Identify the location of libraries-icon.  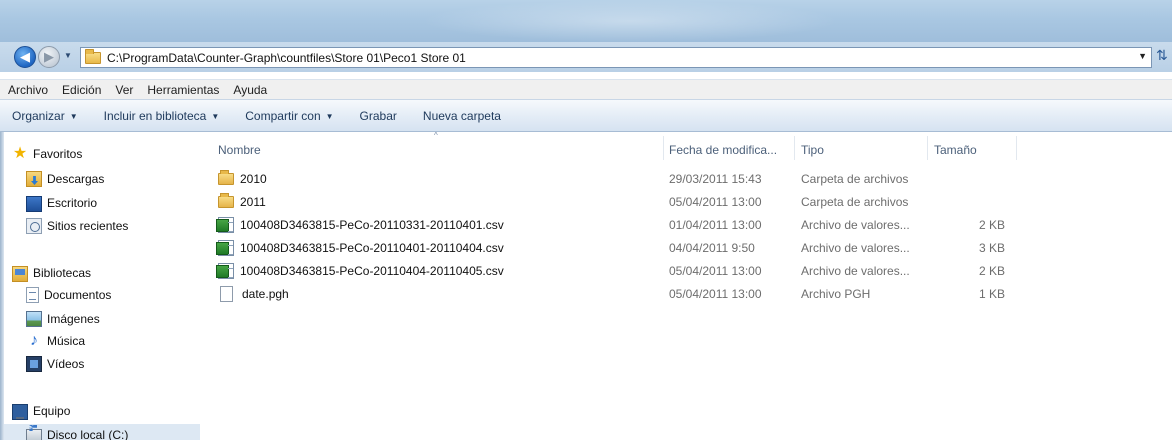
(20, 274).